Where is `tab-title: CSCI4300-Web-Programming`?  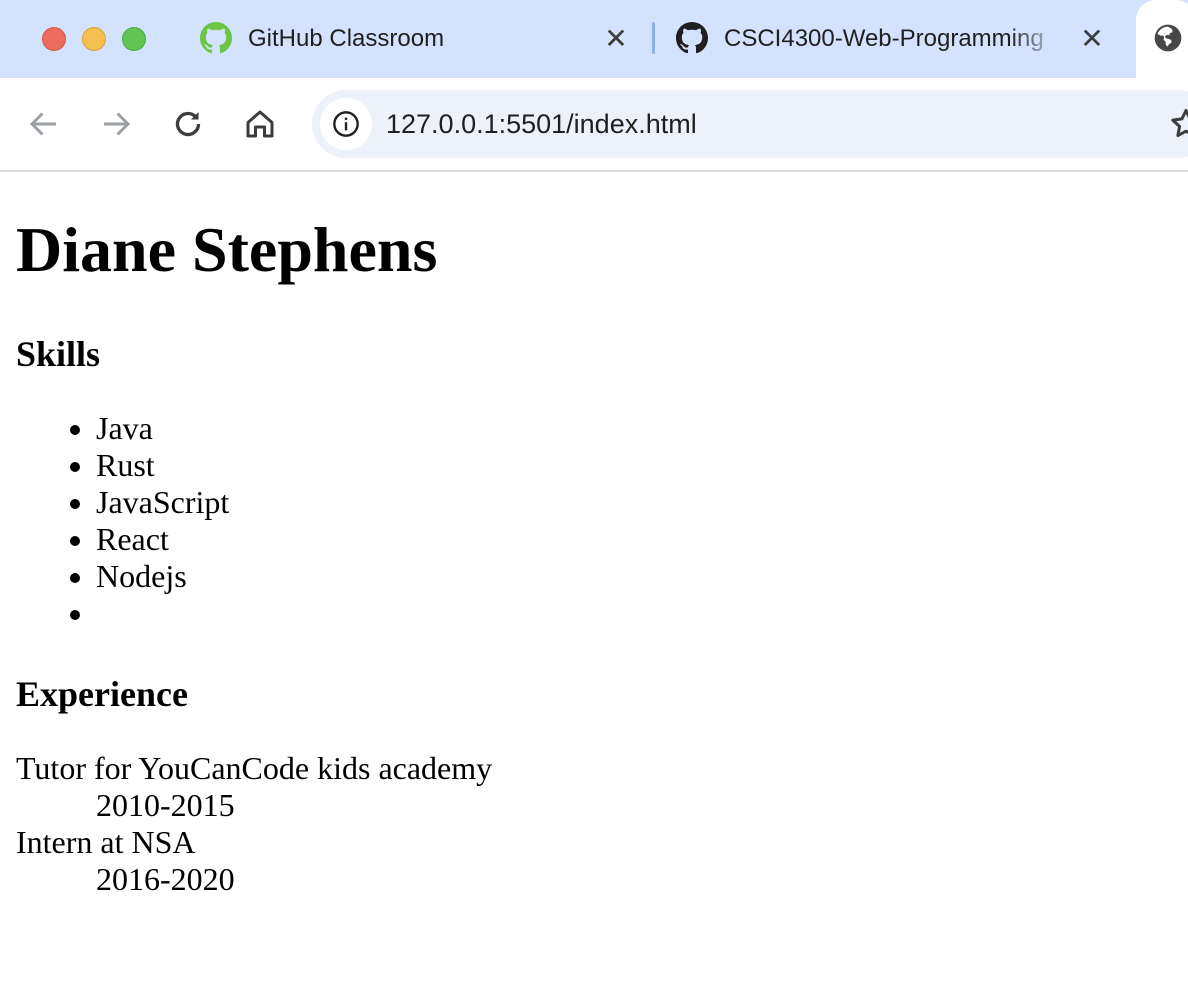 tab-title: CSCI4300-Web-Programming is located at coordinates (884, 38).